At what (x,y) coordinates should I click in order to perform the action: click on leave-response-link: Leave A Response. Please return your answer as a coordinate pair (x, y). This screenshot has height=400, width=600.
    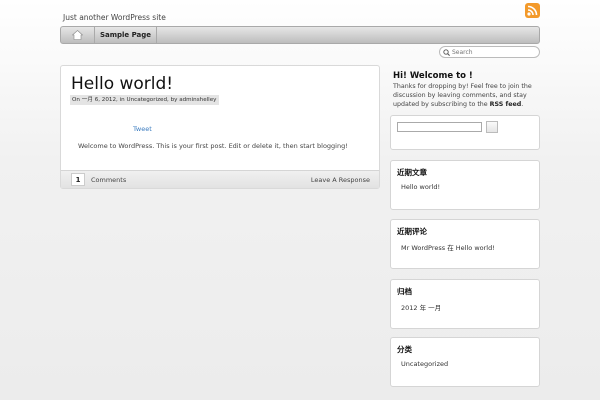
    Looking at the image, I should click on (340, 180).